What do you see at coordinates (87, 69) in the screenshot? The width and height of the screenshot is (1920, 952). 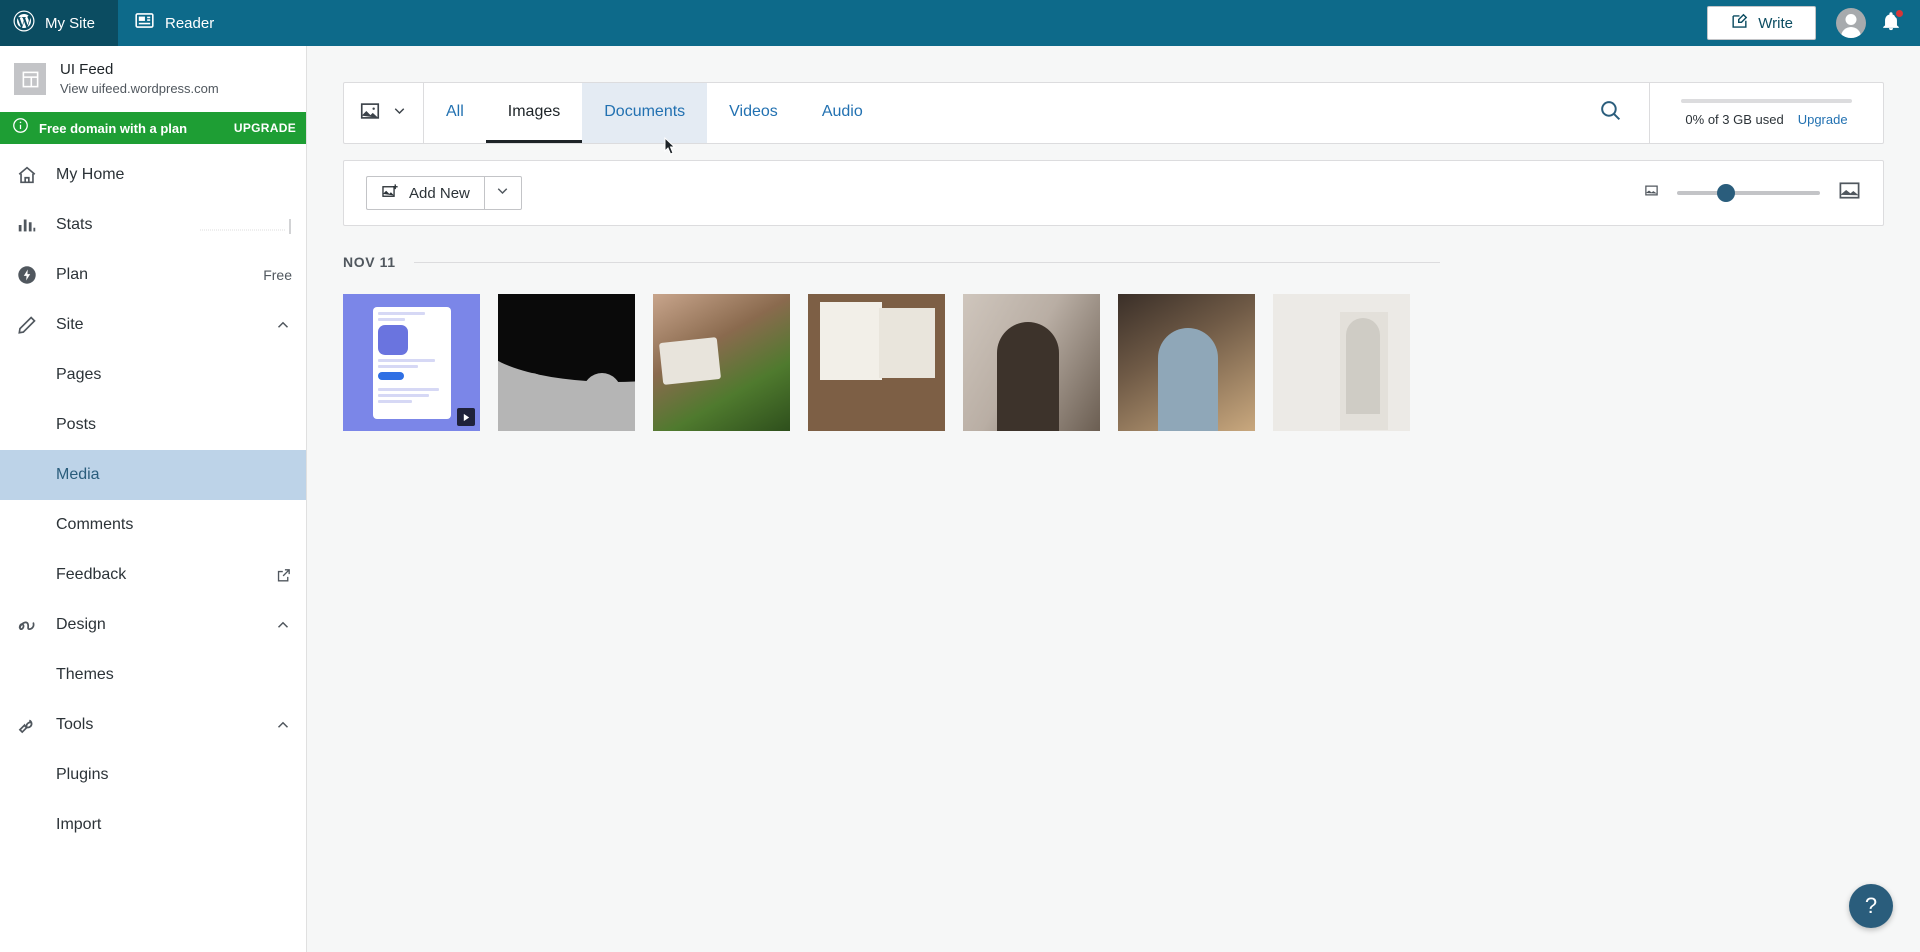 I see `site-name: UI Feed` at bounding box center [87, 69].